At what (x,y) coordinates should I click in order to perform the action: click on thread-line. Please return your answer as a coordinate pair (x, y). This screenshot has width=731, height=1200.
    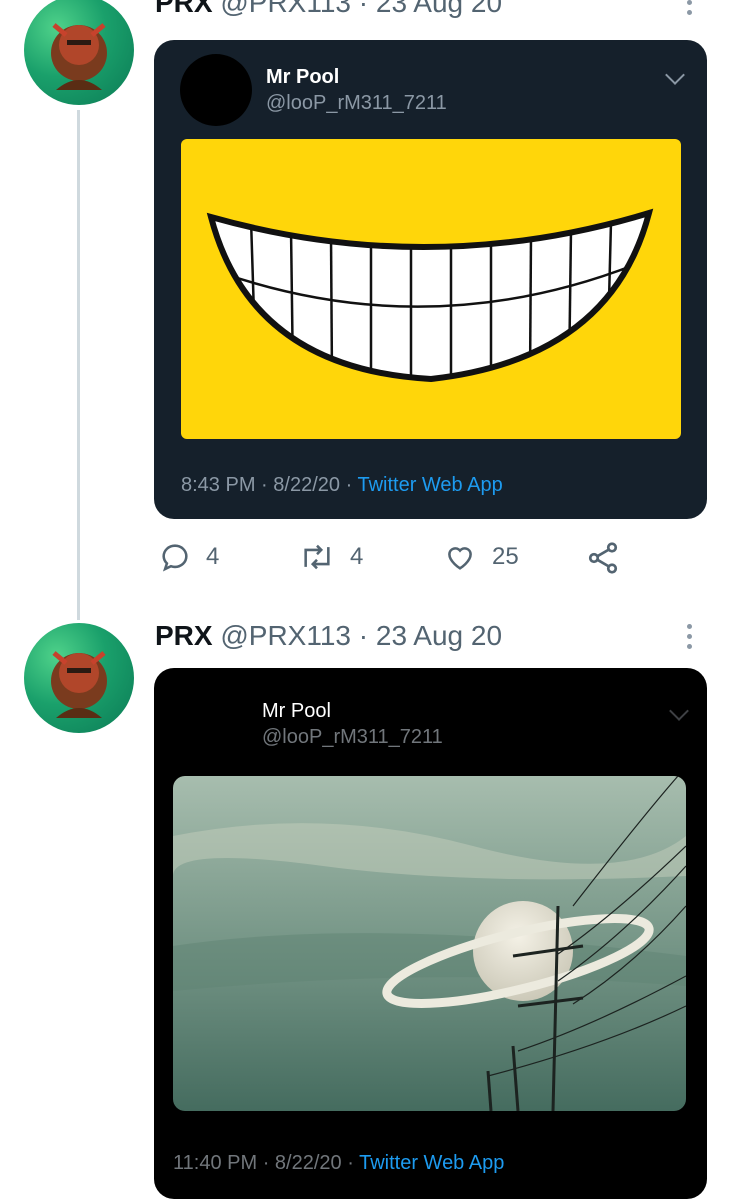
    Looking at the image, I should click on (78, 365).